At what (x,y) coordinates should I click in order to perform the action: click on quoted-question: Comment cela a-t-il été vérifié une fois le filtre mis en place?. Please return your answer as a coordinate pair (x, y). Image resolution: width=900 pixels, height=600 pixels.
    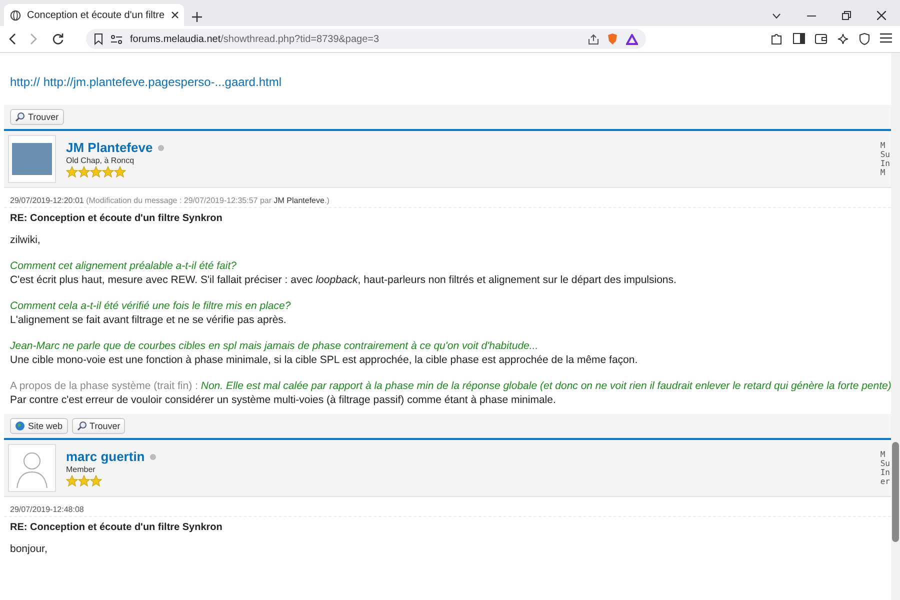
    Looking at the image, I should click on (151, 306).